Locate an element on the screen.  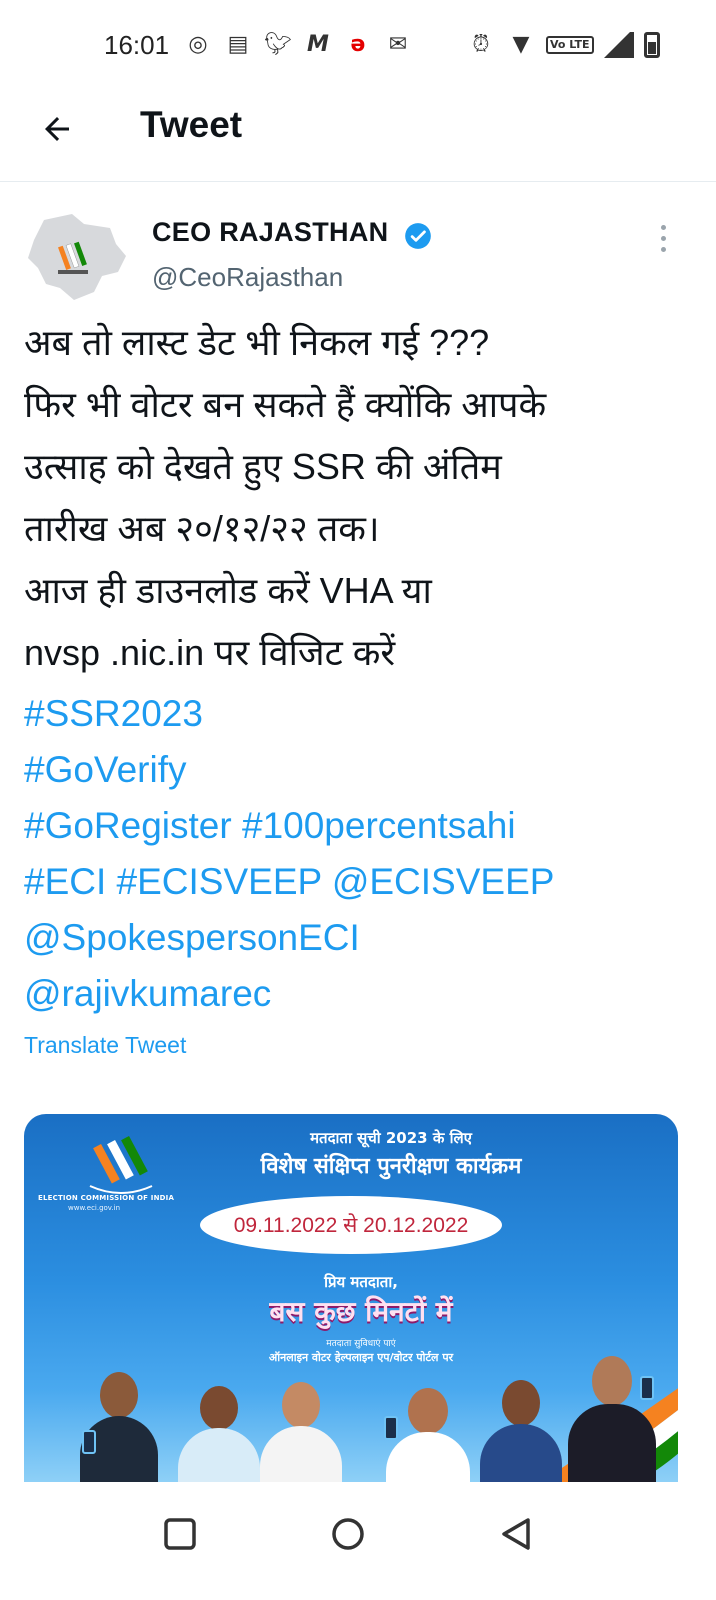
recent-apps-button is located at coordinates (180, 1534).